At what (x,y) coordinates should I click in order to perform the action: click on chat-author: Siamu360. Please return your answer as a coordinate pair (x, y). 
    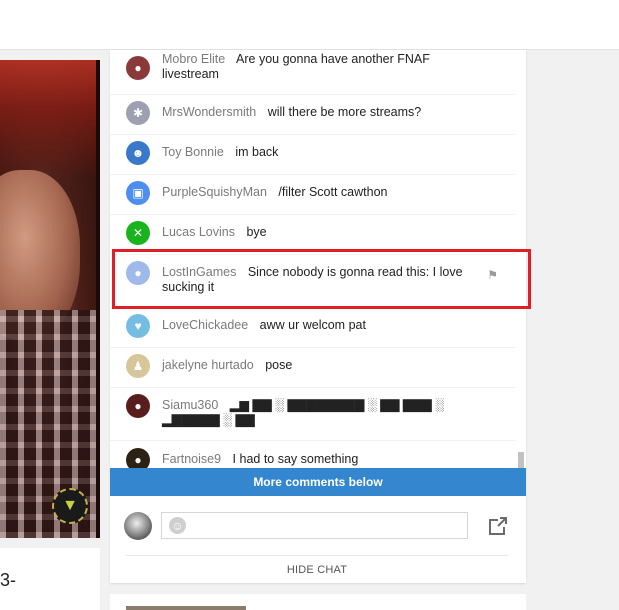
    Looking at the image, I should click on (190, 405).